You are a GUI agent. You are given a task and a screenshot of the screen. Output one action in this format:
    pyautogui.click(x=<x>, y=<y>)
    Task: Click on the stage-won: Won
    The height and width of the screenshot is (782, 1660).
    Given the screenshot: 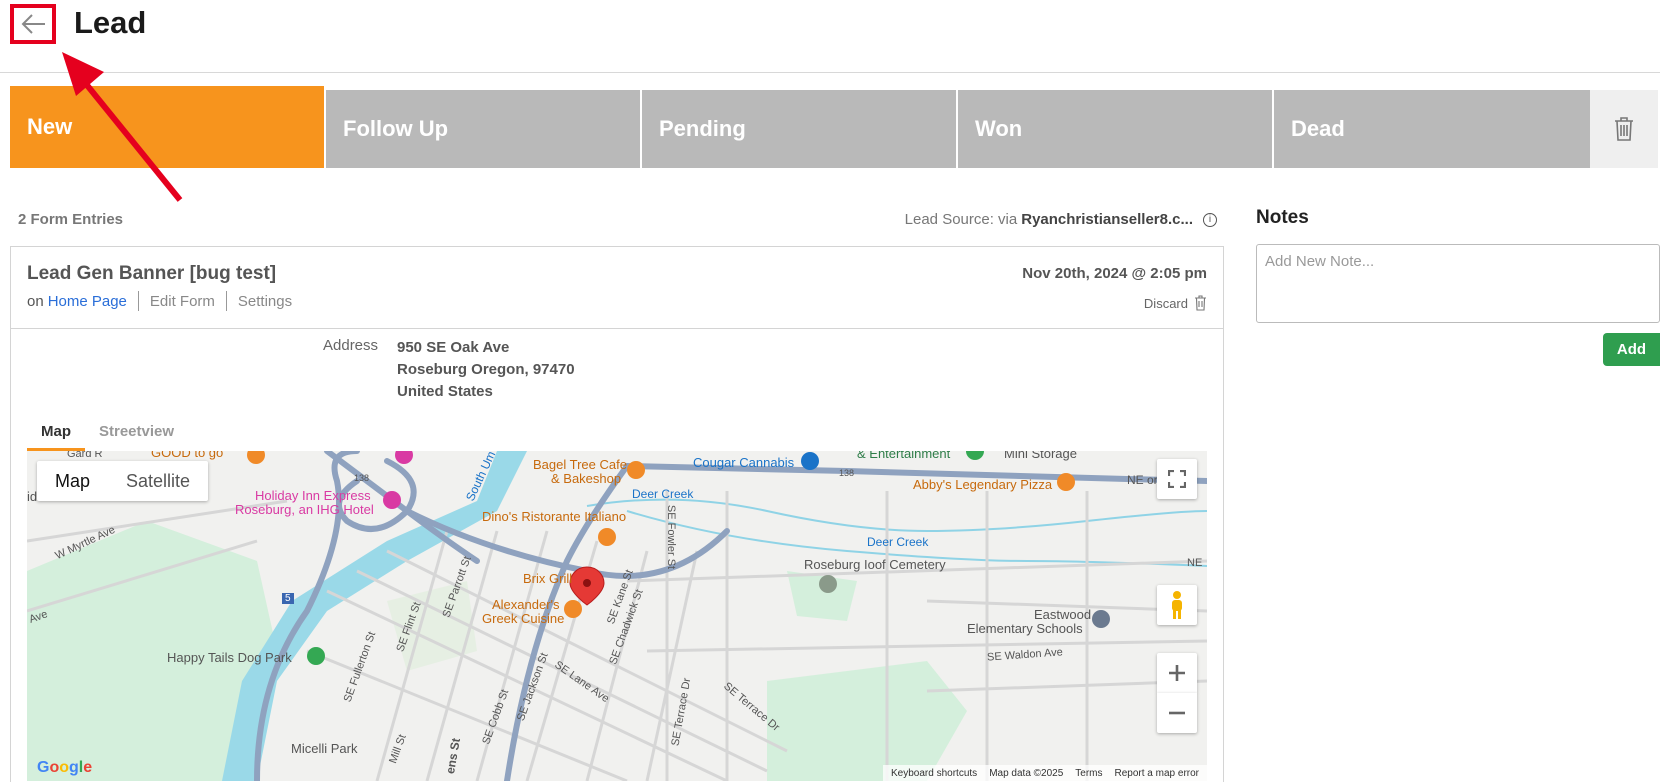 What is the action you would take?
    pyautogui.click(x=1116, y=129)
    